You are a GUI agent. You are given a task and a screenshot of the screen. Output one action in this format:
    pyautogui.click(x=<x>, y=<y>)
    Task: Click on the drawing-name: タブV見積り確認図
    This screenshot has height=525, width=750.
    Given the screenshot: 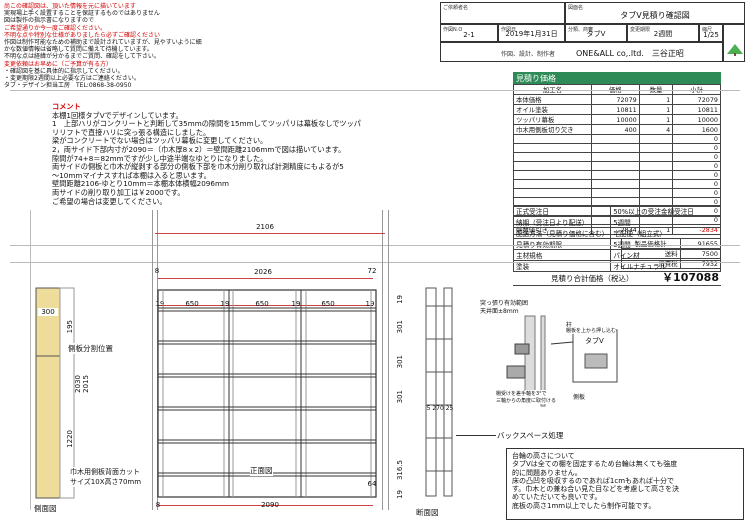 What is the action you would take?
    pyautogui.click(x=655, y=15)
    